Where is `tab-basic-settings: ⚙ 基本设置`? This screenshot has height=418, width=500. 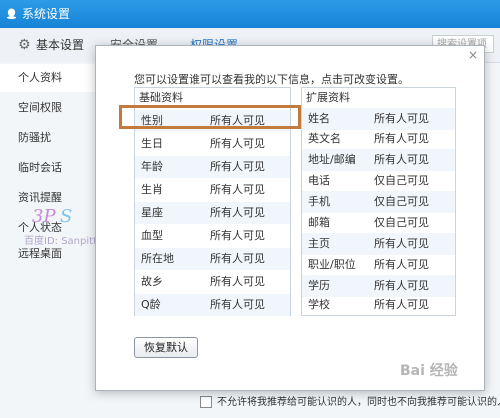
tab-basic-settings: ⚙ 基本设置 is located at coordinates (51, 45).